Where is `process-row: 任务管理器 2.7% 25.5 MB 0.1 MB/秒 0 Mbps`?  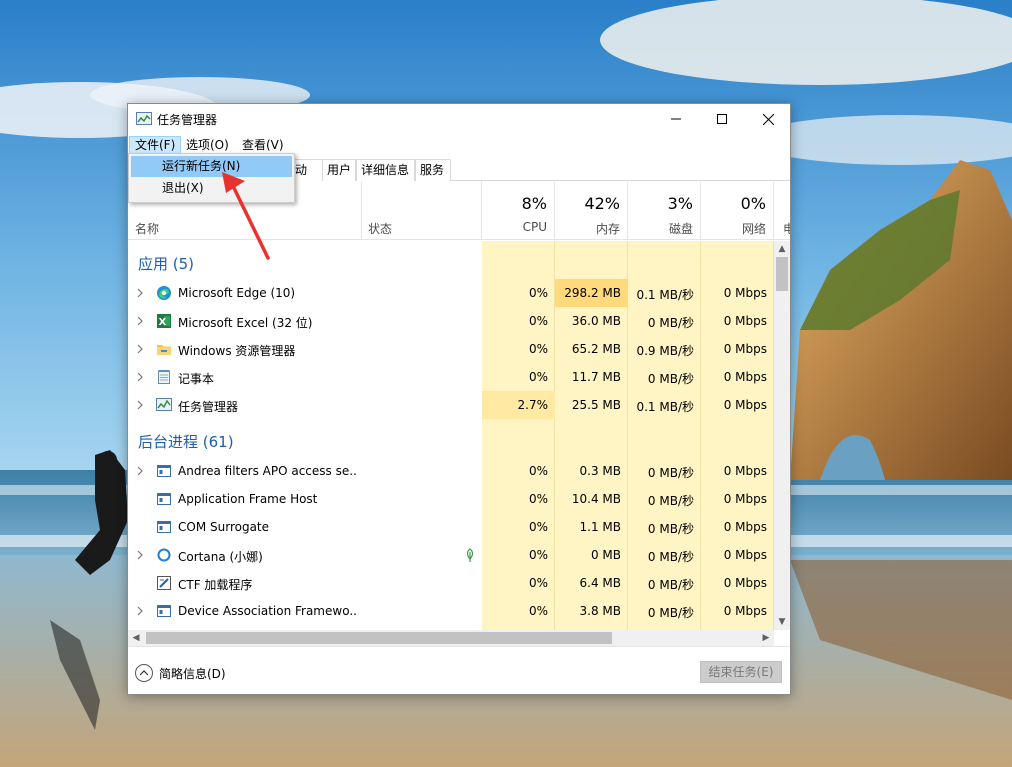 process-row: 任务管理器 2.7% 25.5 MB 0.1 MB/秒 0 Mbps is located at coordinates (451, 405).